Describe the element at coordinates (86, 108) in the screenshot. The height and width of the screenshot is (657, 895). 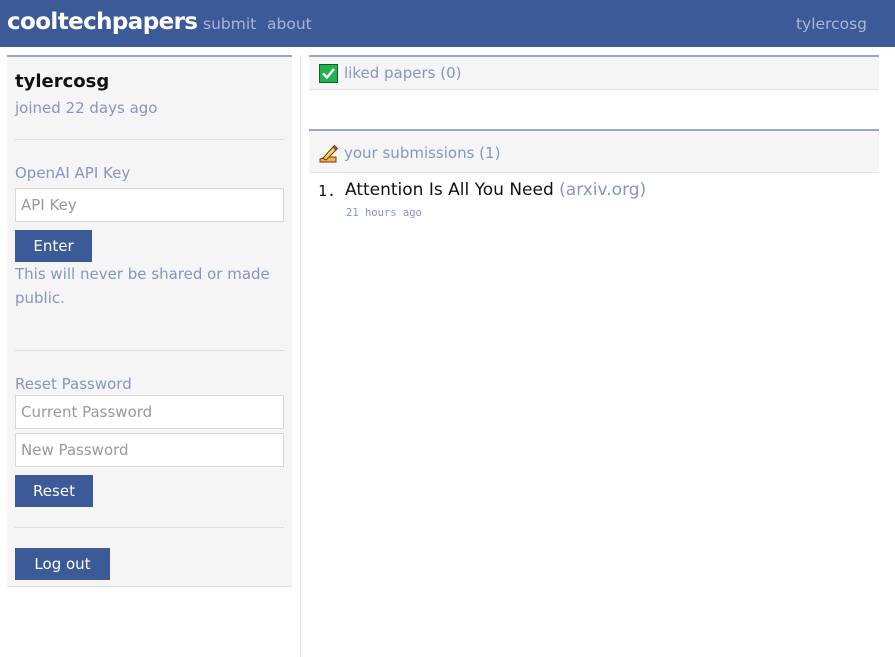
I see `profile-joined-date: joined 22 days ago` at that location.